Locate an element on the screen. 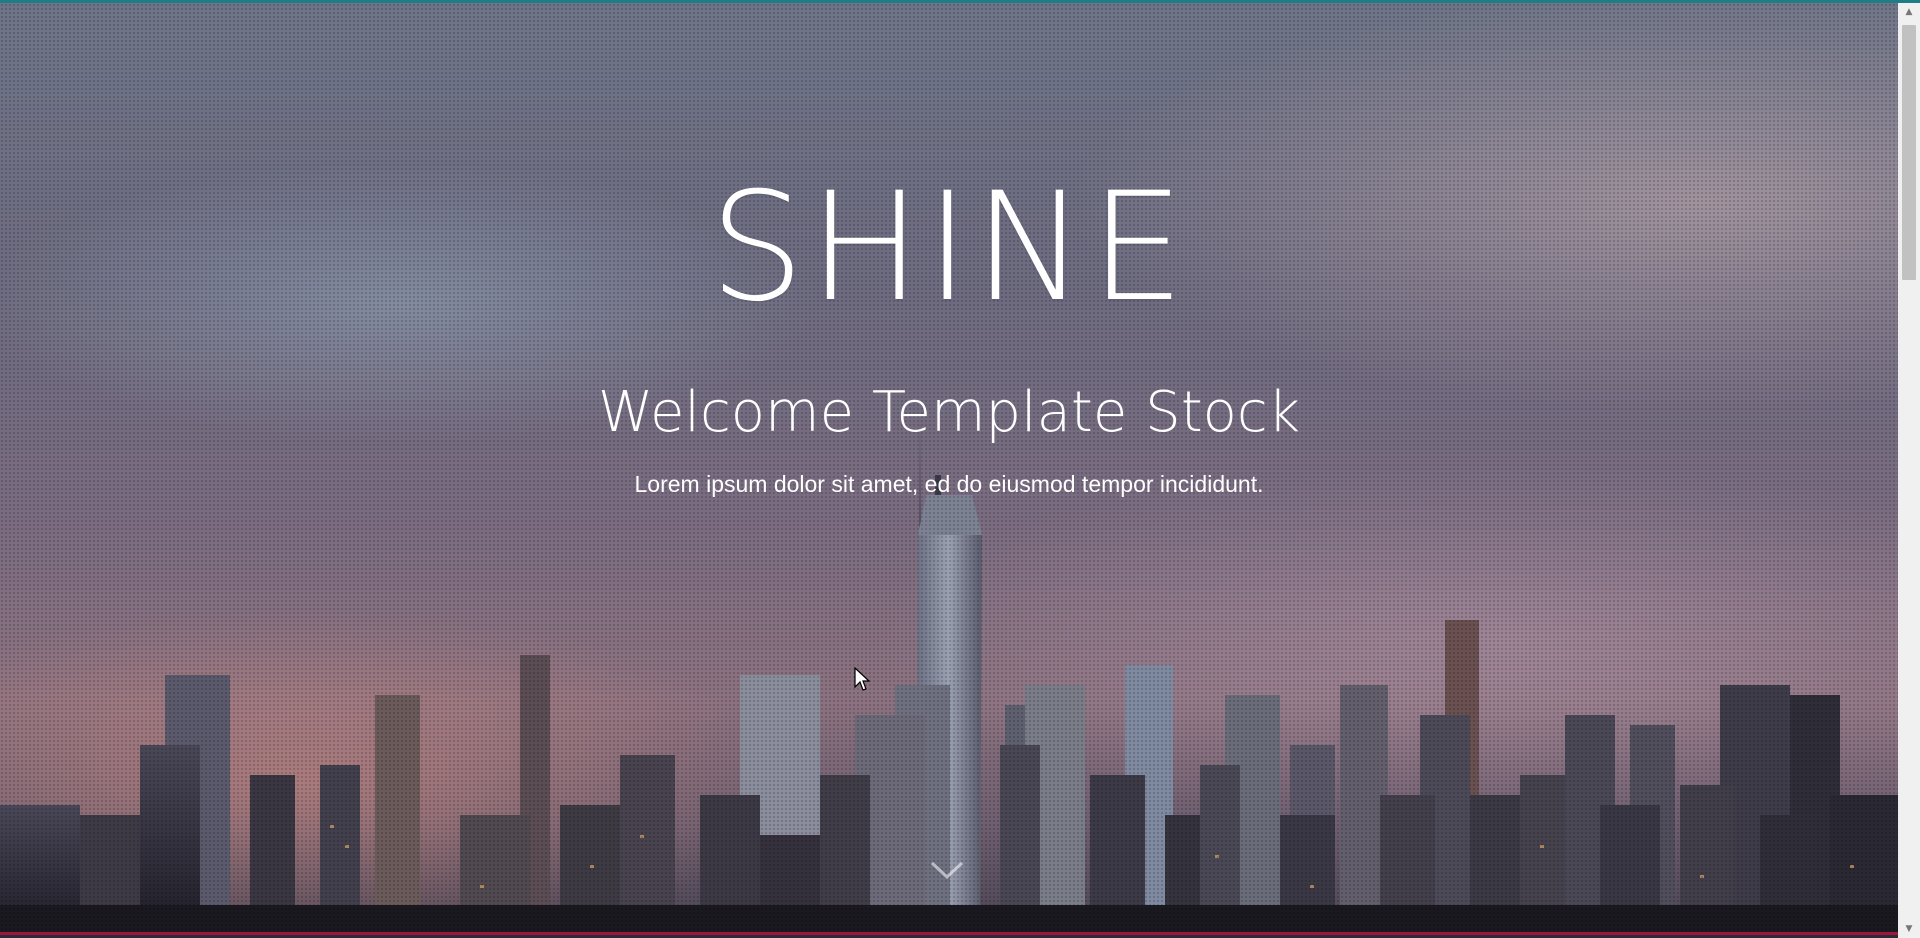 This screenshot has width=1920, height=938. vertical-scrollbar: ▲ ▼ is located at coordinates (1909, 470).